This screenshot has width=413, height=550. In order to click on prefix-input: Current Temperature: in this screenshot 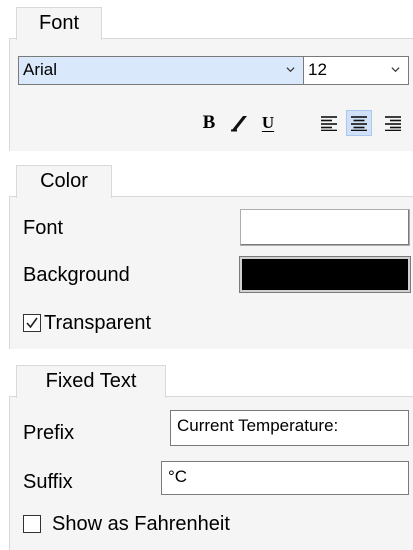, I will do `click(289, 428)`.